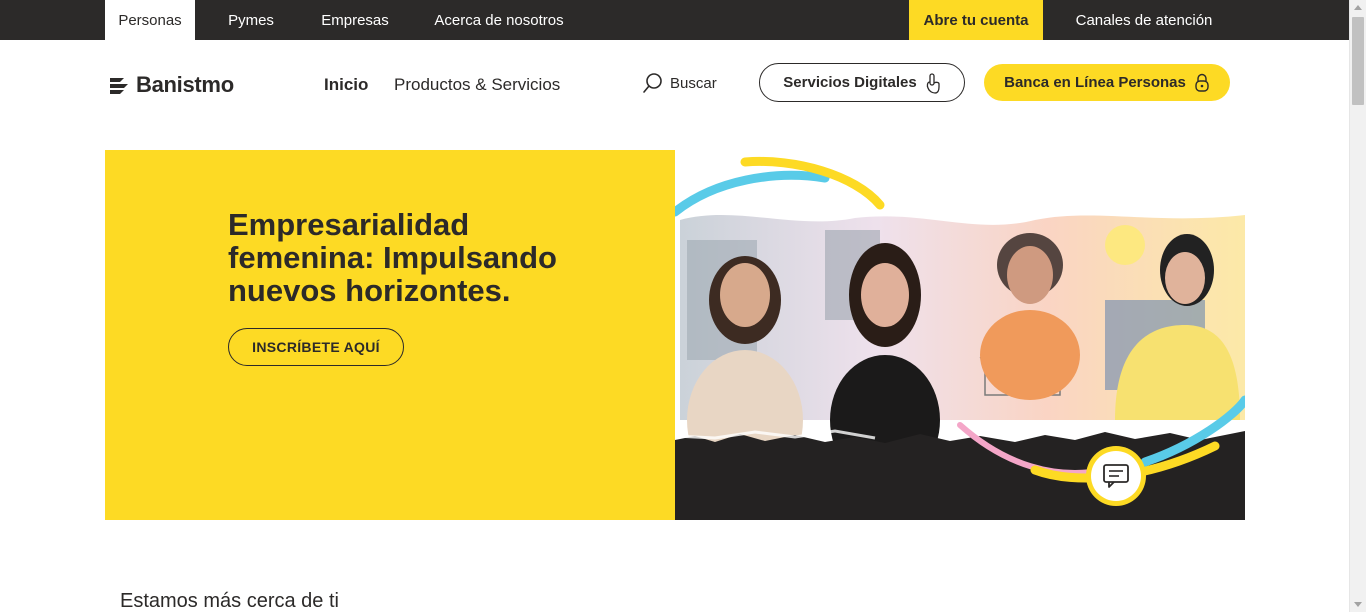 The width and height of the screenshot is (1366, 612). I want to click on search-icon, so click(652, 83).